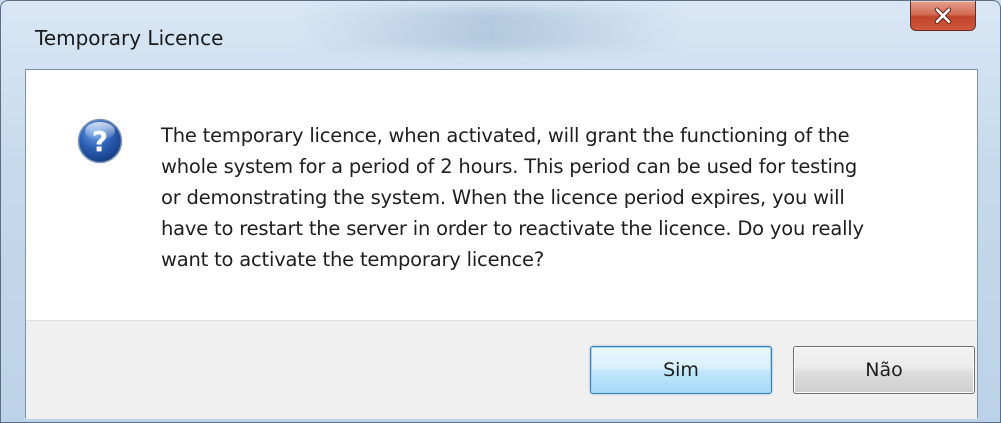  Describe the element at coordinates (129, 38) in the screenshot. I see `window-title: Temporary Licence` at that location.